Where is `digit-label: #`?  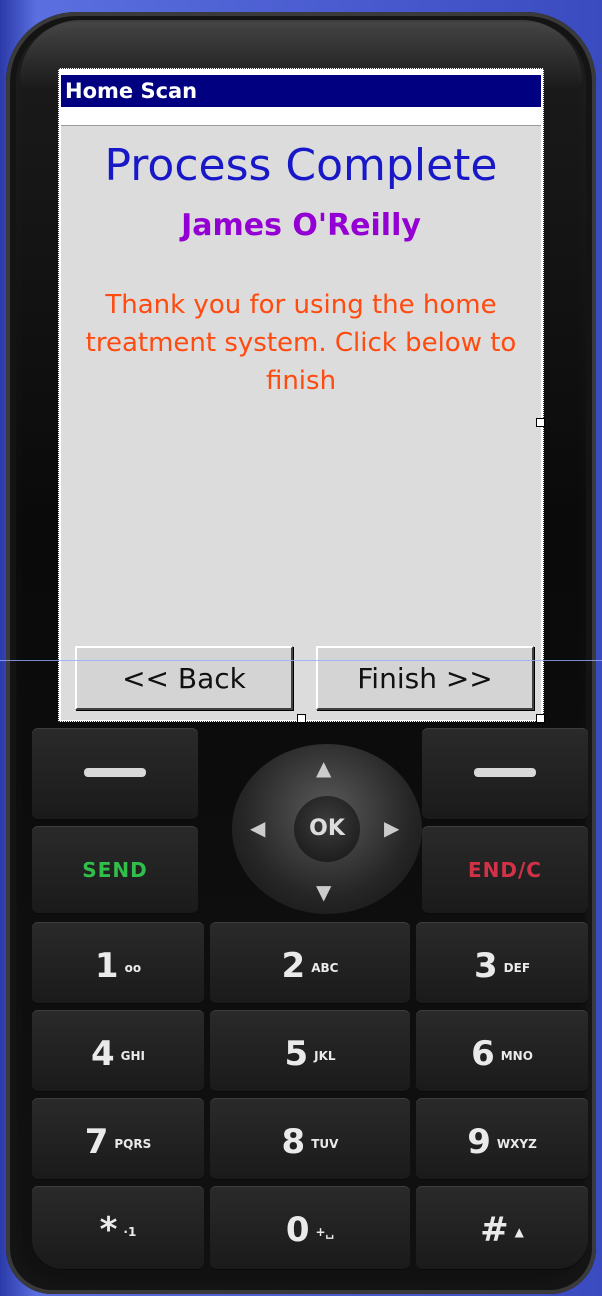
digit-label: # is located at coordinates (494, 1230).